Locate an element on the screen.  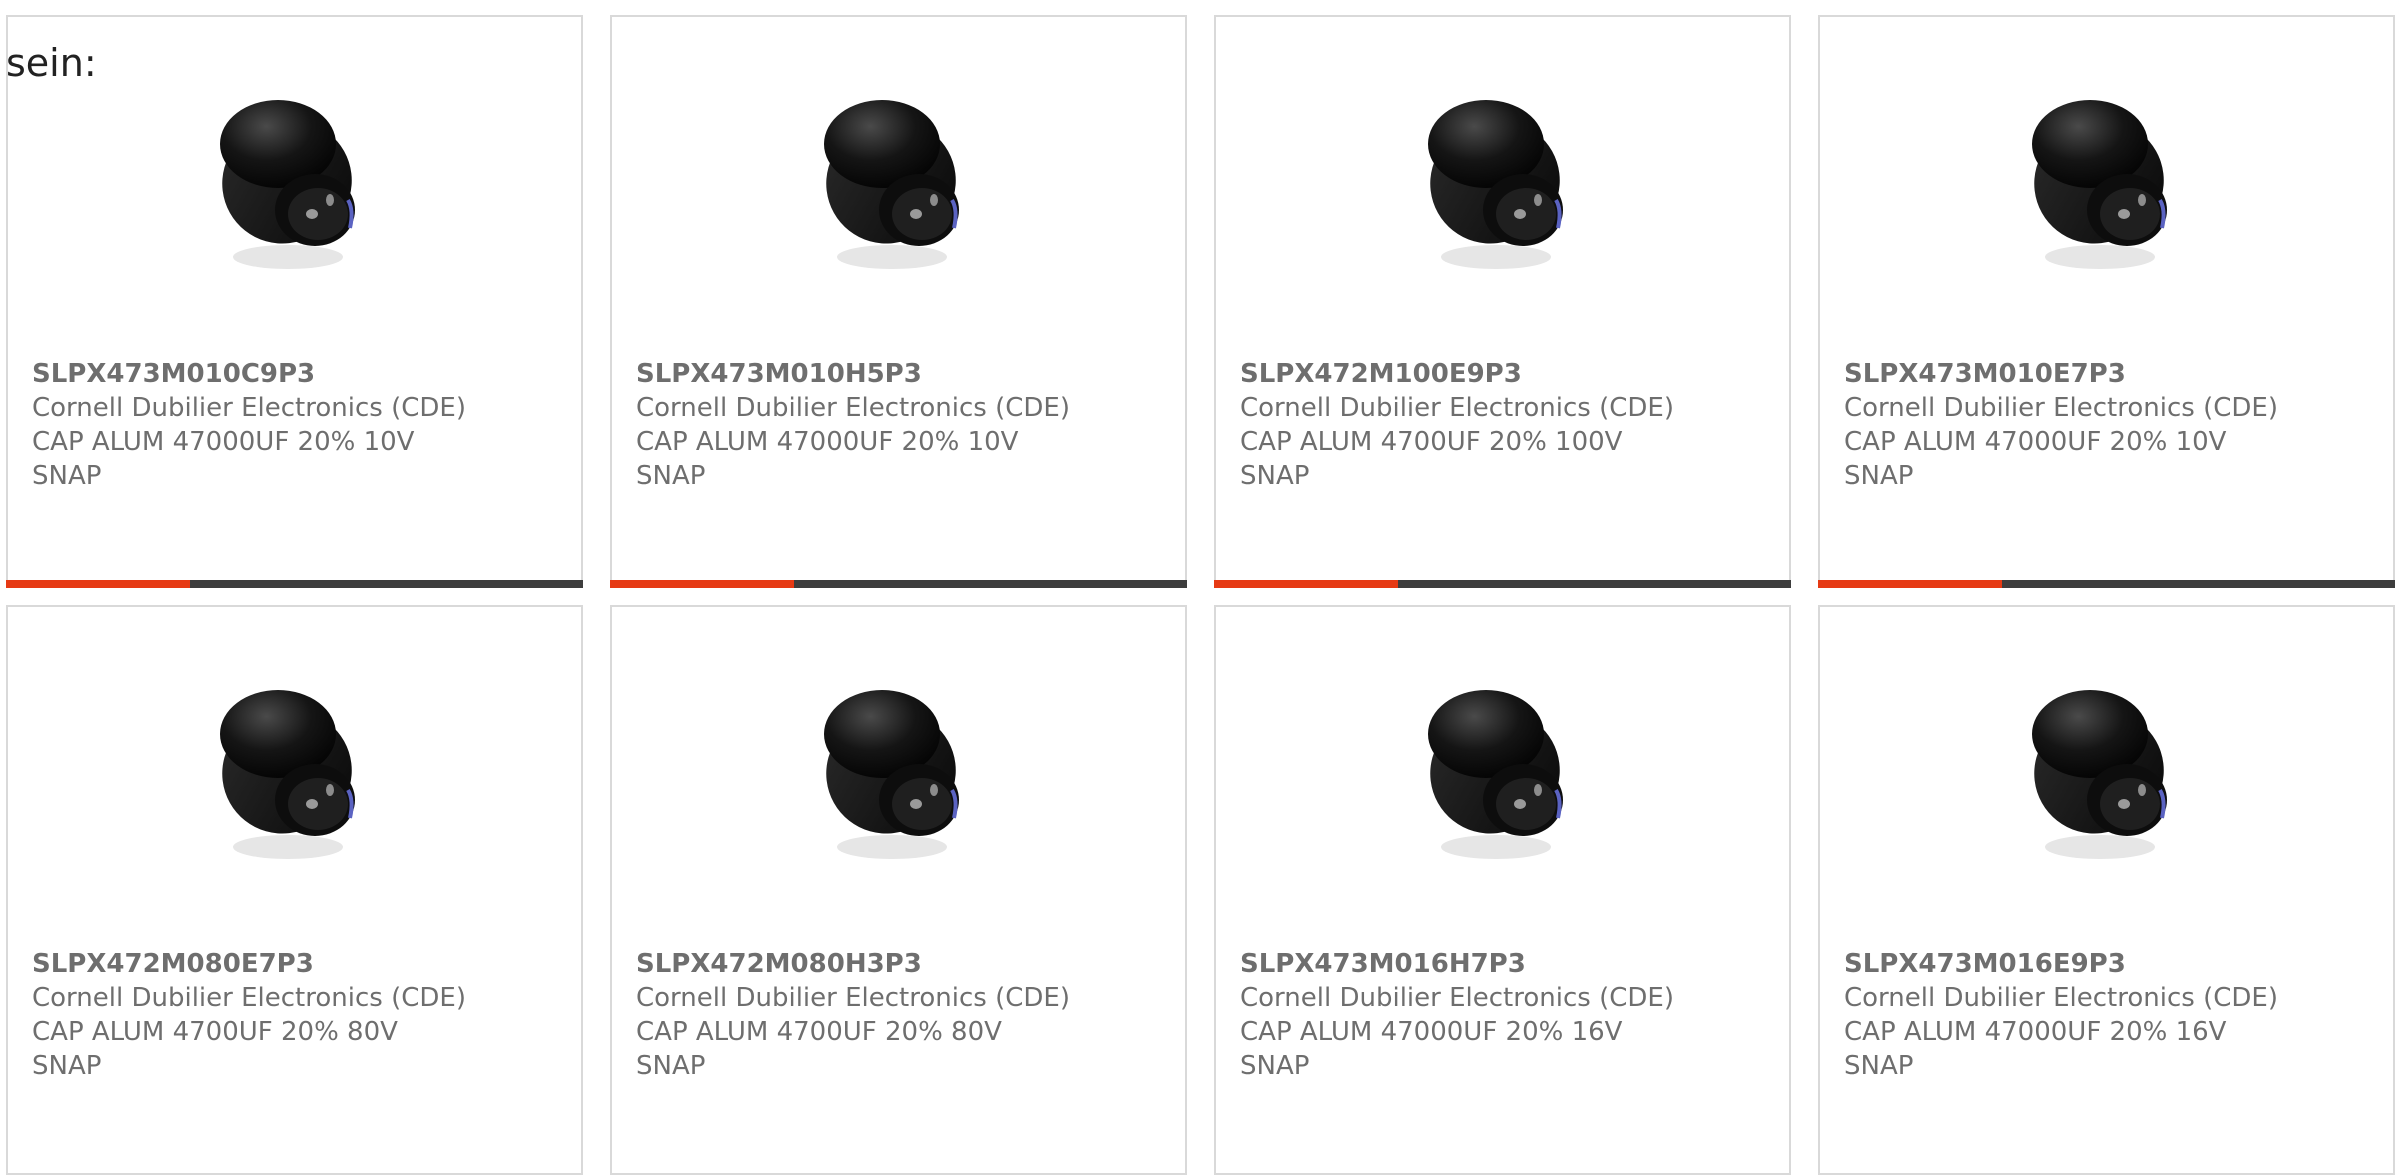
part-number: SLPX472M080H3P3 is located at coordinates (900, 964).